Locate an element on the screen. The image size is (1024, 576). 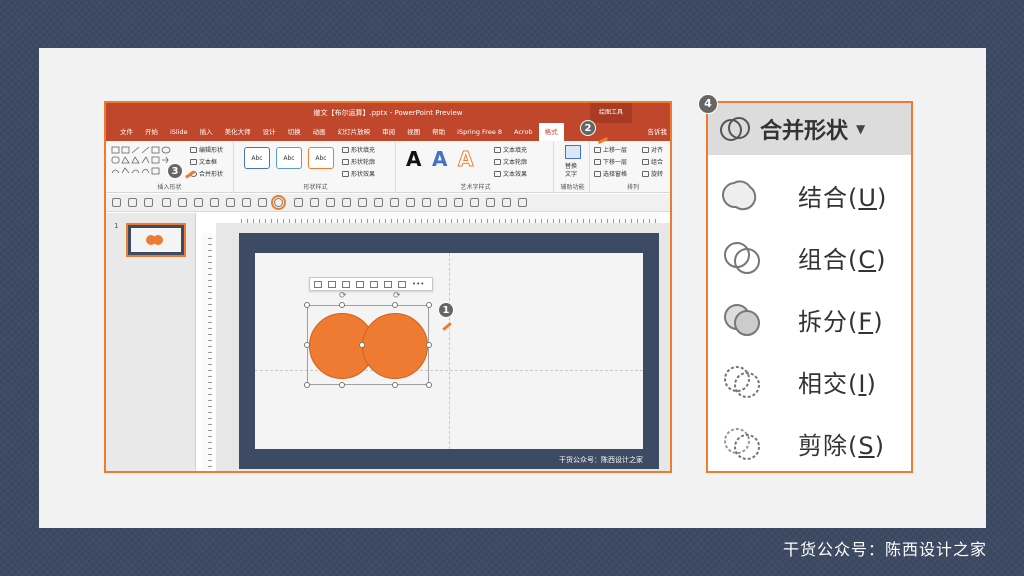
menu-item-fragment: 拆分(F) is located at coordinates (809, 319).